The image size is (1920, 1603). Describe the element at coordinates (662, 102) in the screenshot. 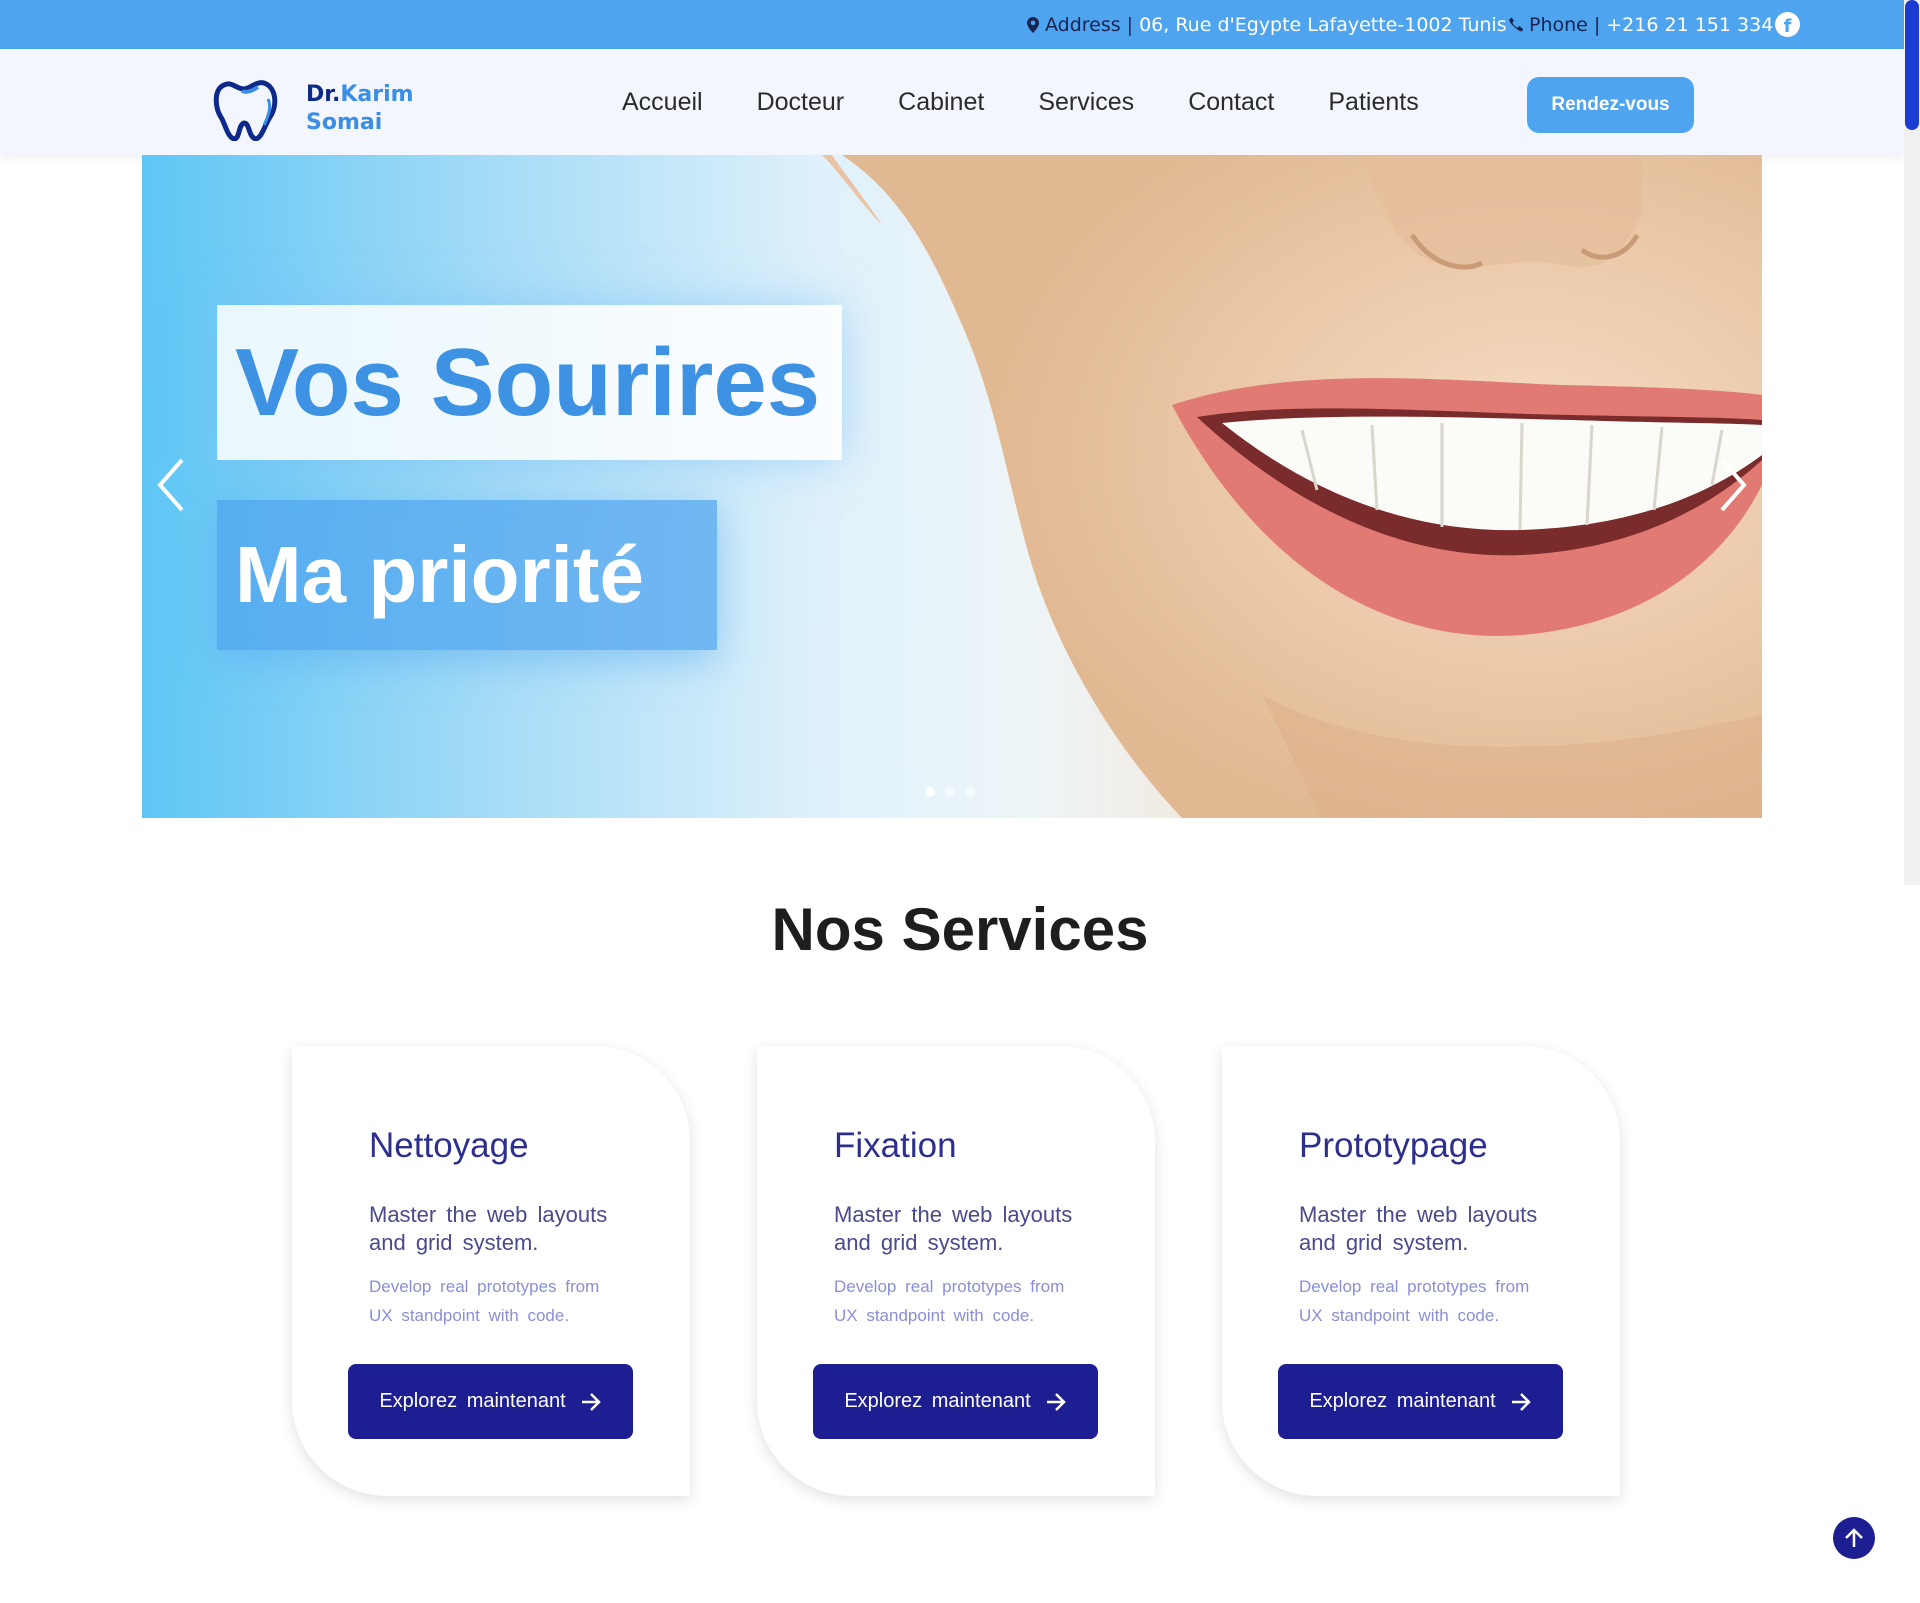

I see `nav-item-accueil: Accueil` at that location.